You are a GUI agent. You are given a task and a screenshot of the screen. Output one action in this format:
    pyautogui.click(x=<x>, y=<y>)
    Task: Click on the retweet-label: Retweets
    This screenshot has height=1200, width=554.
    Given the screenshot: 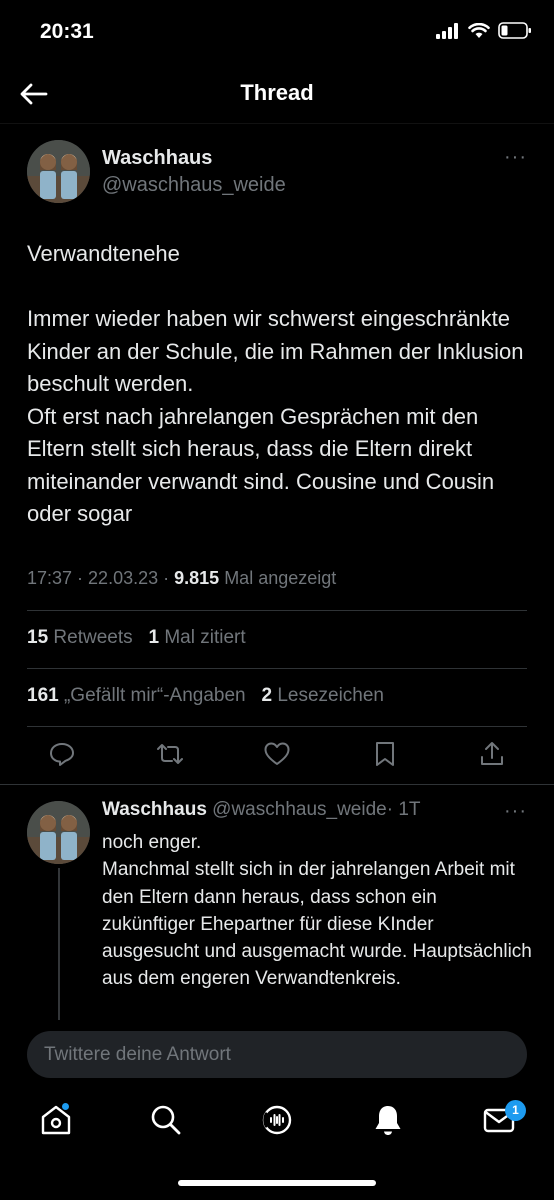 What is the action you would take?
    pyautogui.click(x=93, y=637)
    